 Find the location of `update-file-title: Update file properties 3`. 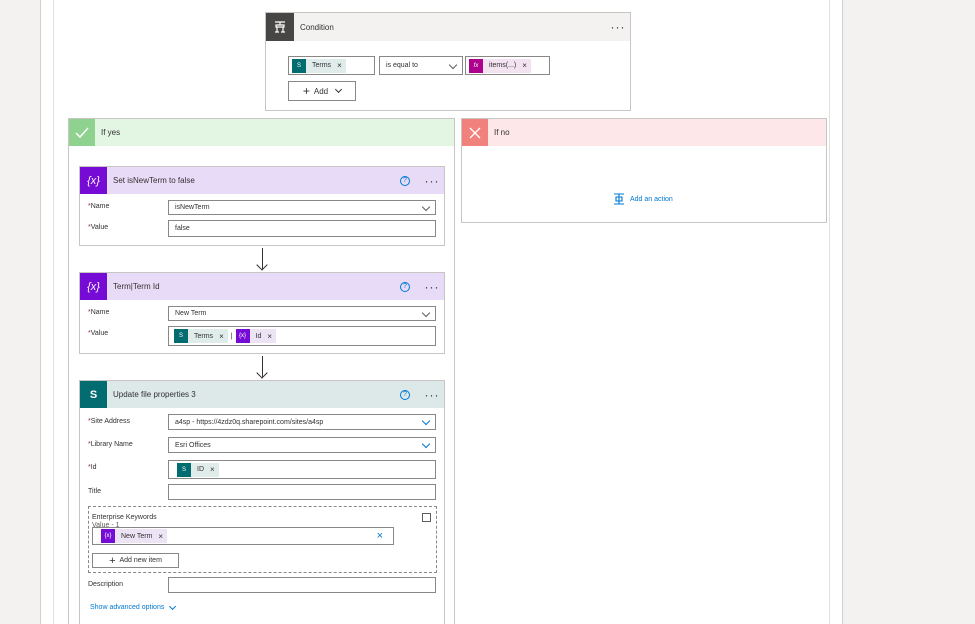

update-file-title: Update file properties 3 is located at coordinates (154, 394).